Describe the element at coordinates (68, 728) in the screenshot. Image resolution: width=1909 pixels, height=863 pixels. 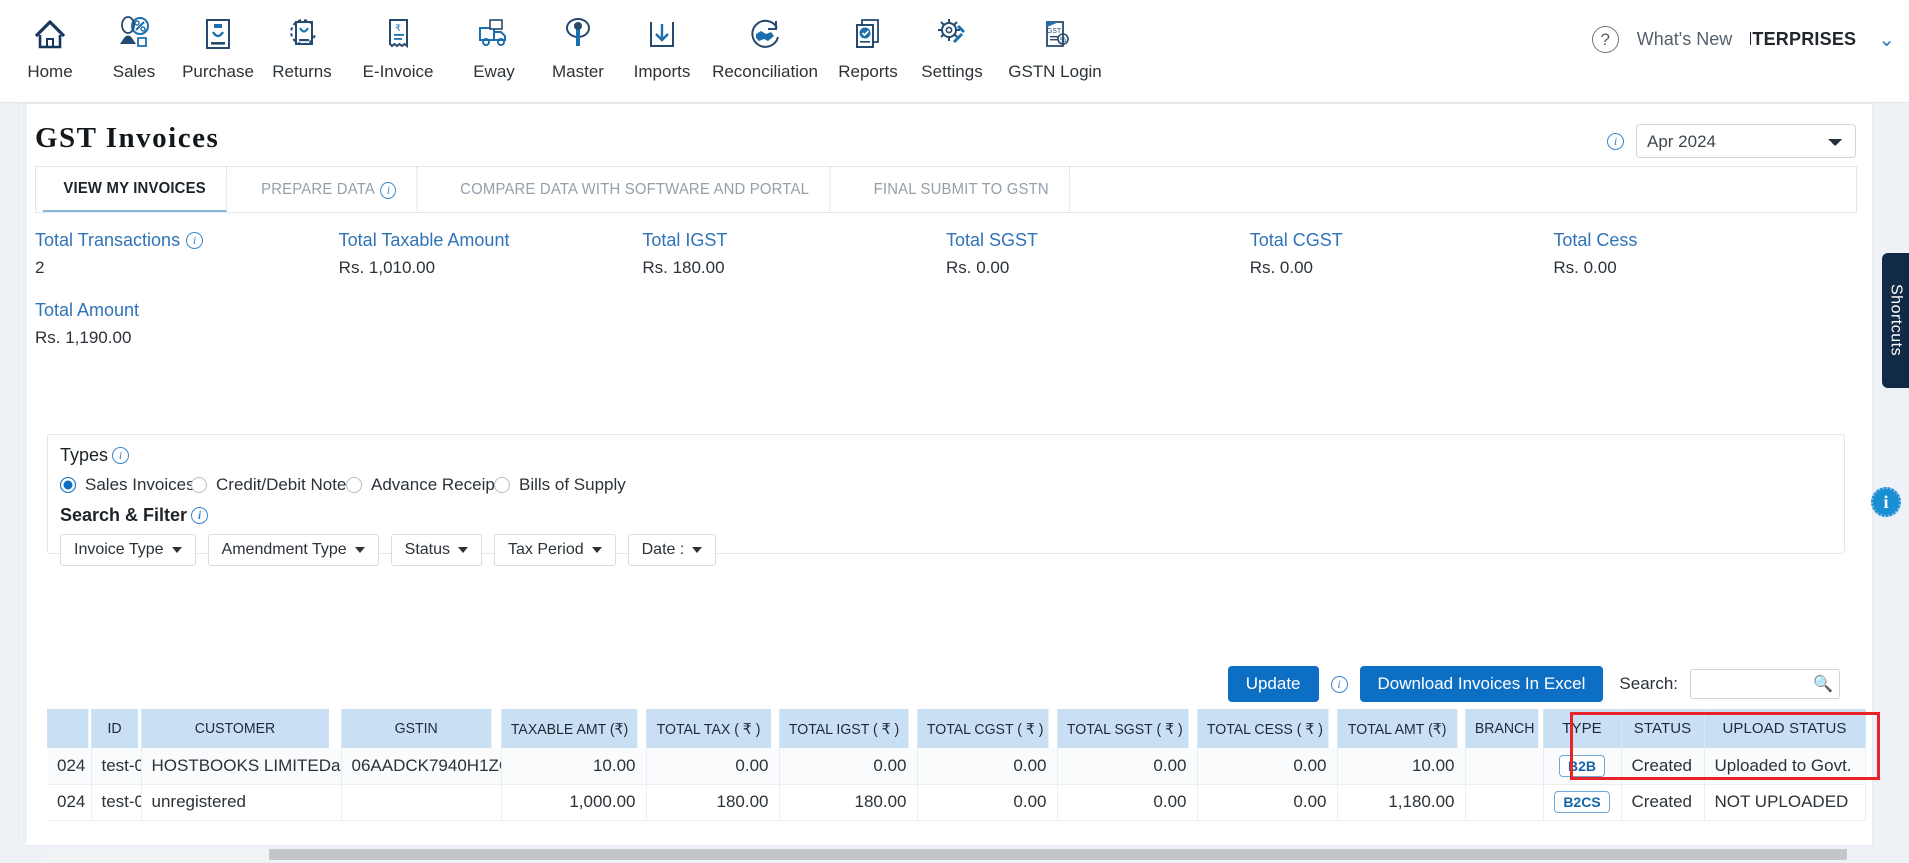
I see `col-date` at that location.